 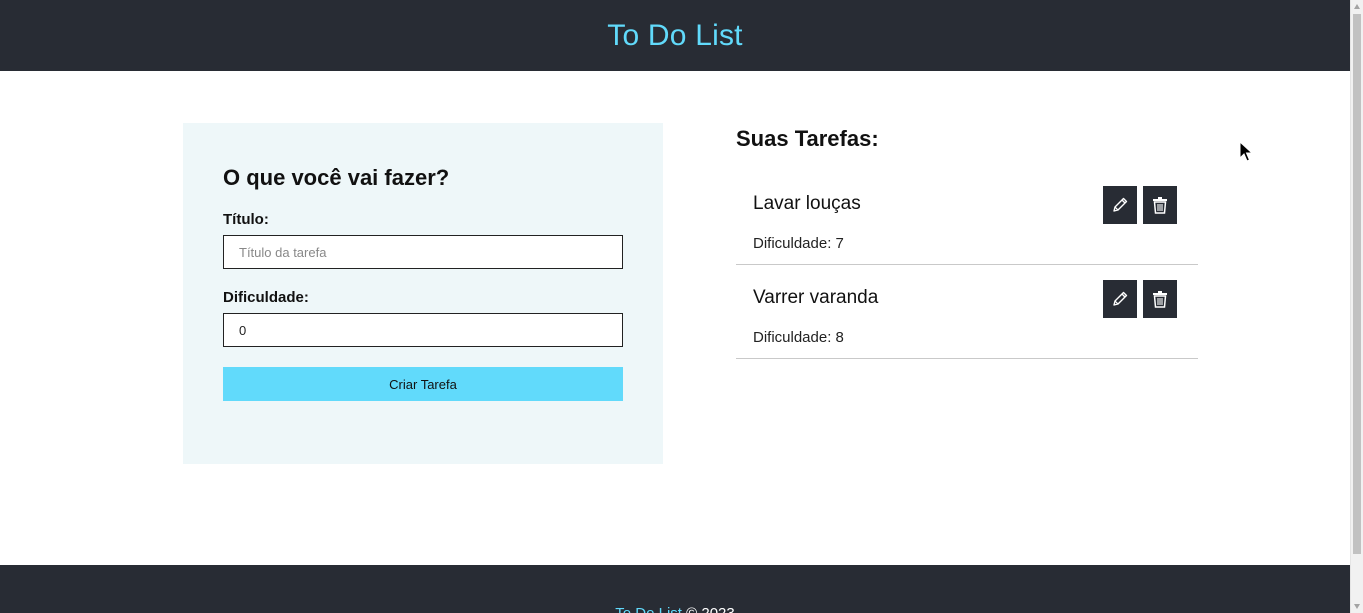 I want to click on task-difficulty: Dificuldade: 8, so click(x=798, y=337).